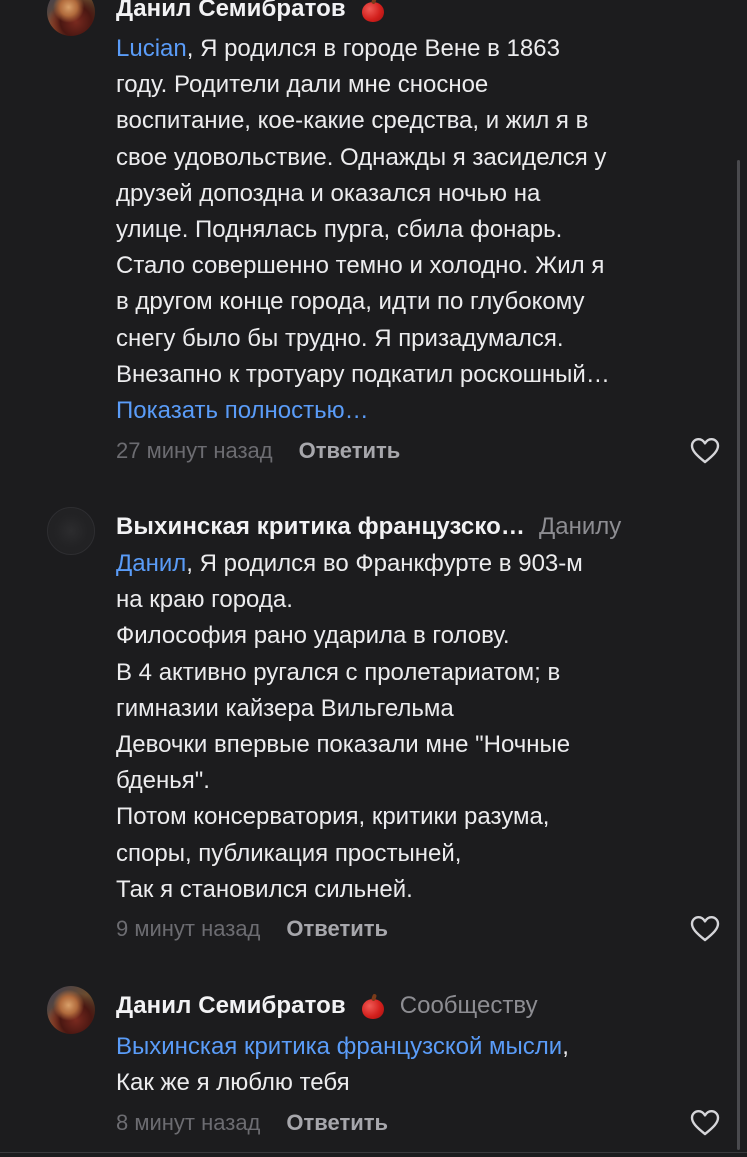  I want to click on comment-header: Данил Семибратов, so click(411, 13).